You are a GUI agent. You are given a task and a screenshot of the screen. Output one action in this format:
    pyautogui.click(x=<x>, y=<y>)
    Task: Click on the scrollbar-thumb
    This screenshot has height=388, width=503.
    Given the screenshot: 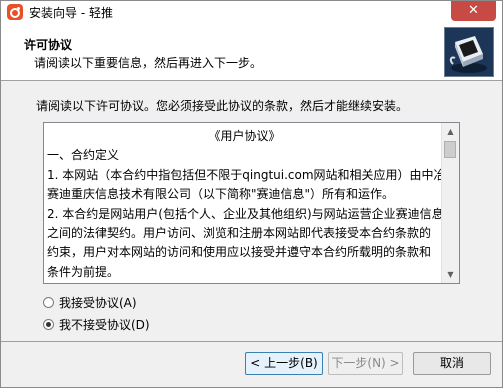 What is the action you would take?
    pyautogui.click(x=450, y=149)
    